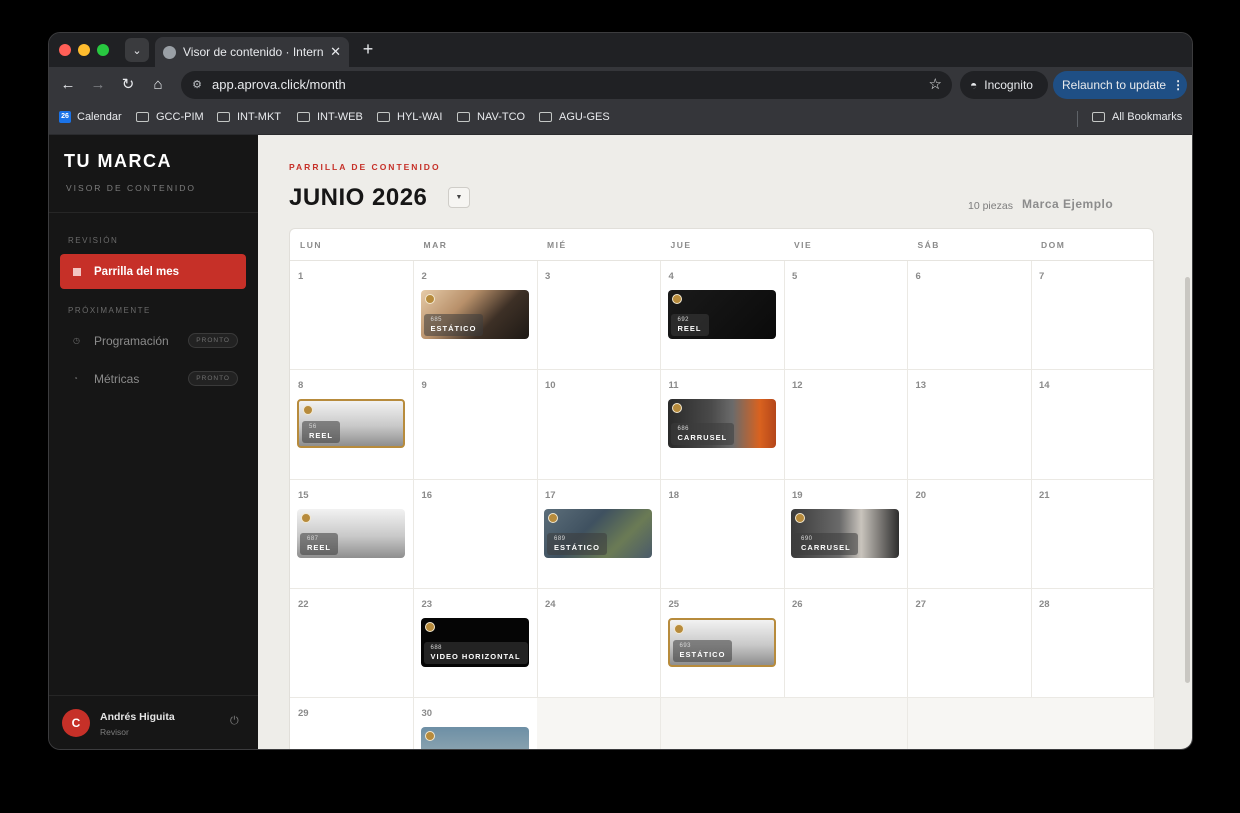  I want to click on day-cell: 6, so click(969, 316).